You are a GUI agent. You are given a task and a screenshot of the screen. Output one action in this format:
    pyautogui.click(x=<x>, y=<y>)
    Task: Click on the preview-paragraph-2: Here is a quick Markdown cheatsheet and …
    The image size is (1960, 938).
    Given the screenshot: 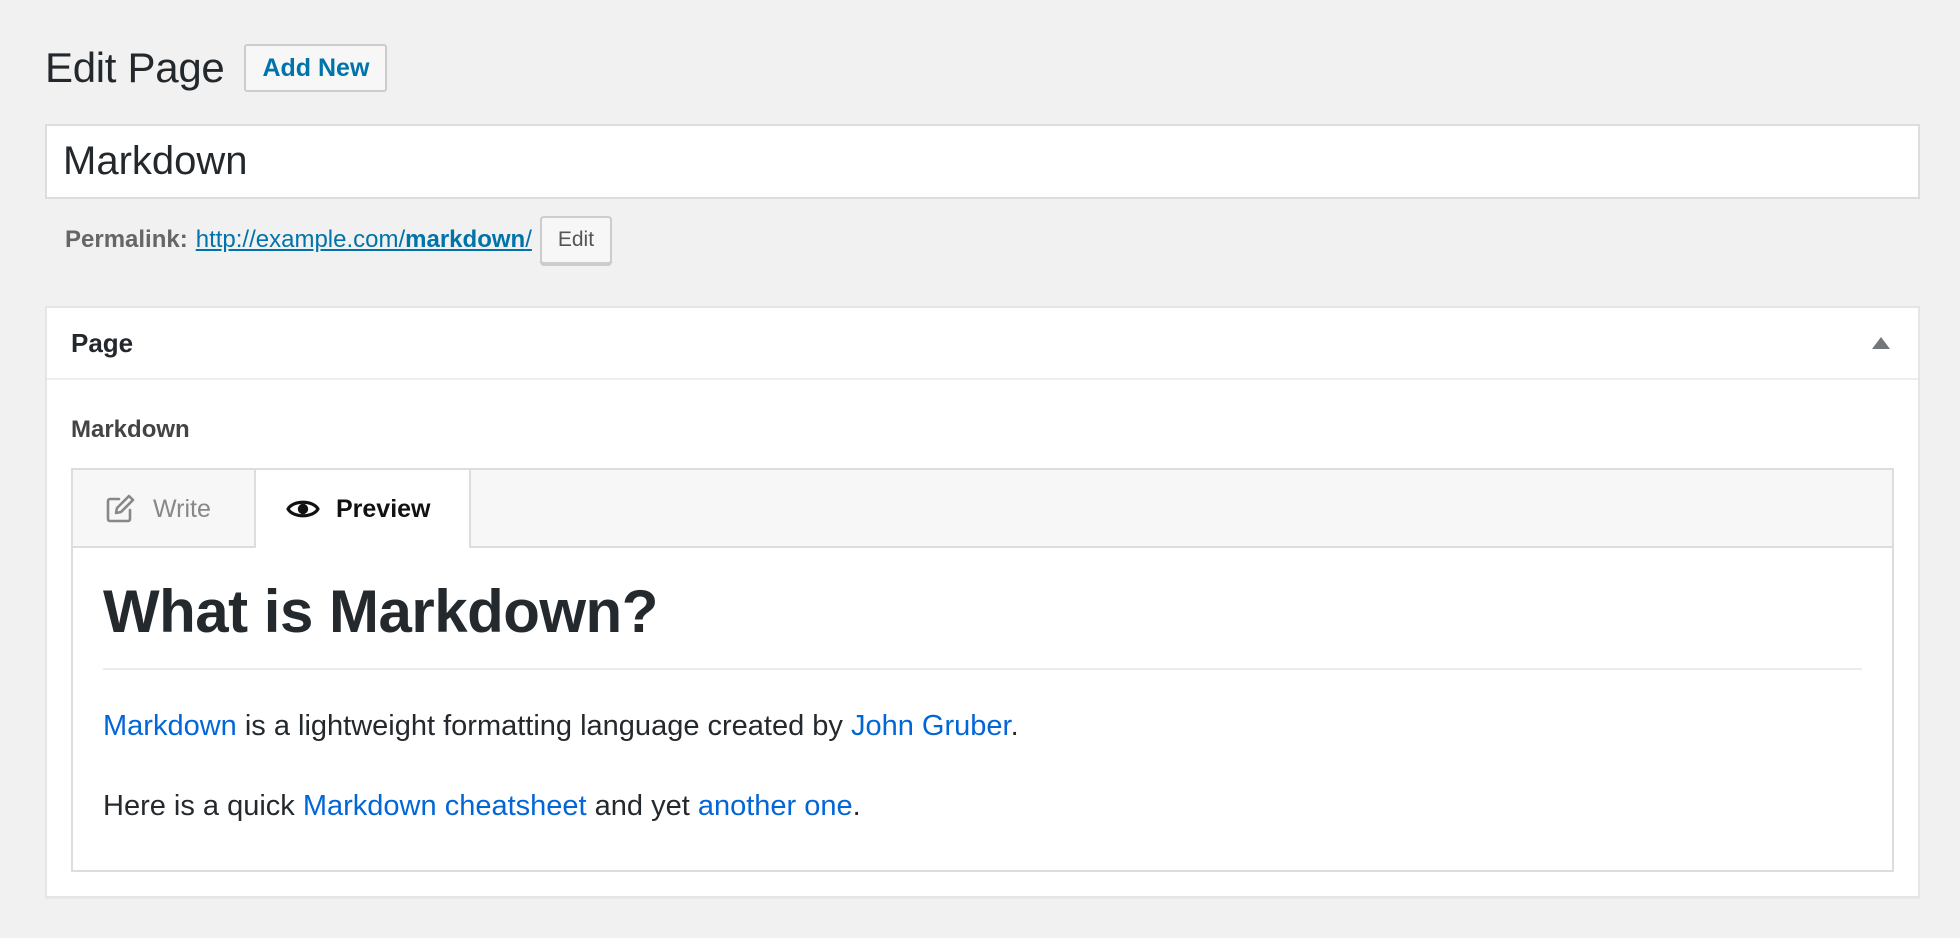 What is the action you would take?
    pyautogui.click(x=982, y=806)
    